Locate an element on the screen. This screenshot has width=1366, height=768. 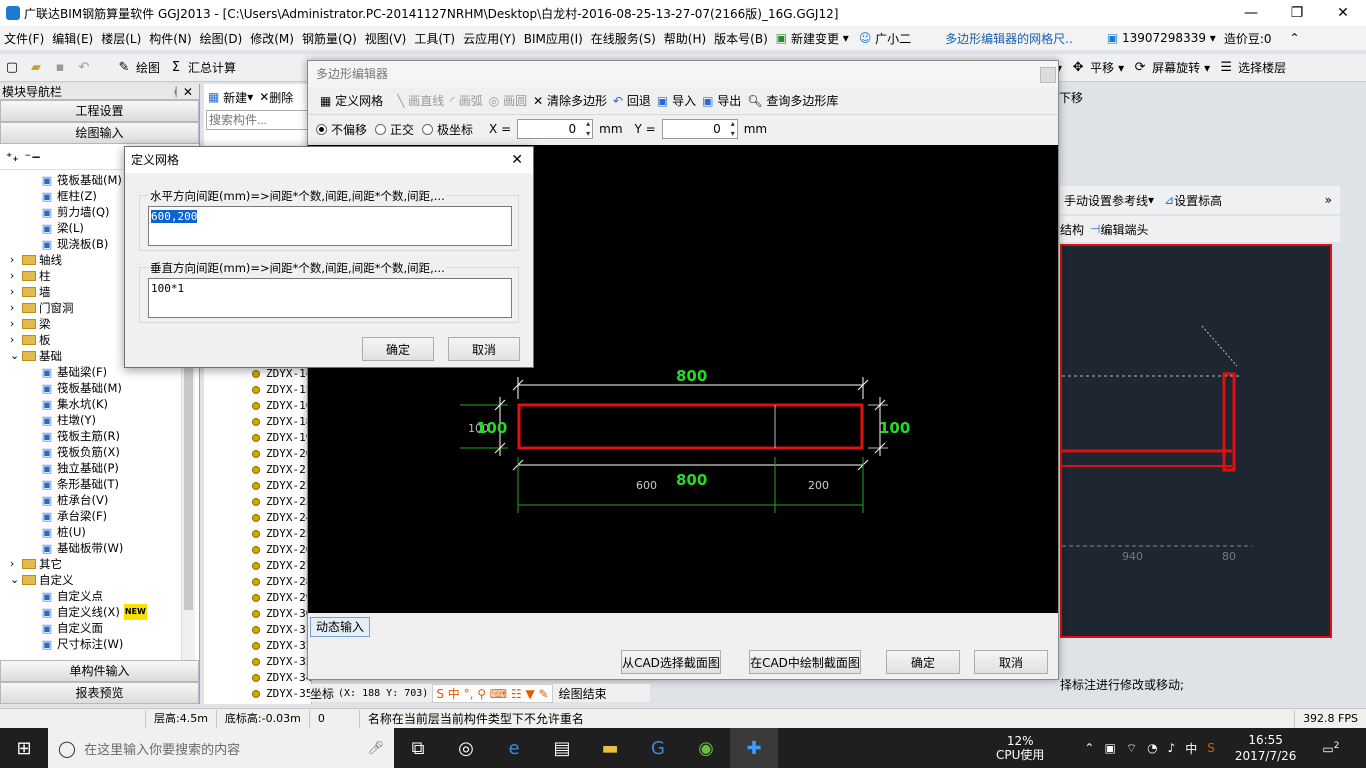
list-item: ZDYX-33 is located at coordinates (258, 662).